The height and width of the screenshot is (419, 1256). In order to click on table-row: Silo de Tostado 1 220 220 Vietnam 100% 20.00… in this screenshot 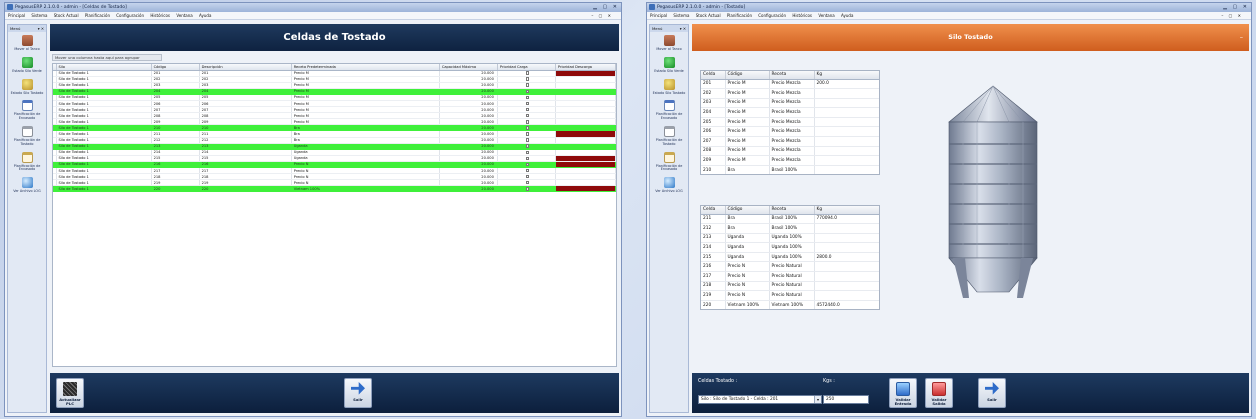, I will do `click(334, 189)`.